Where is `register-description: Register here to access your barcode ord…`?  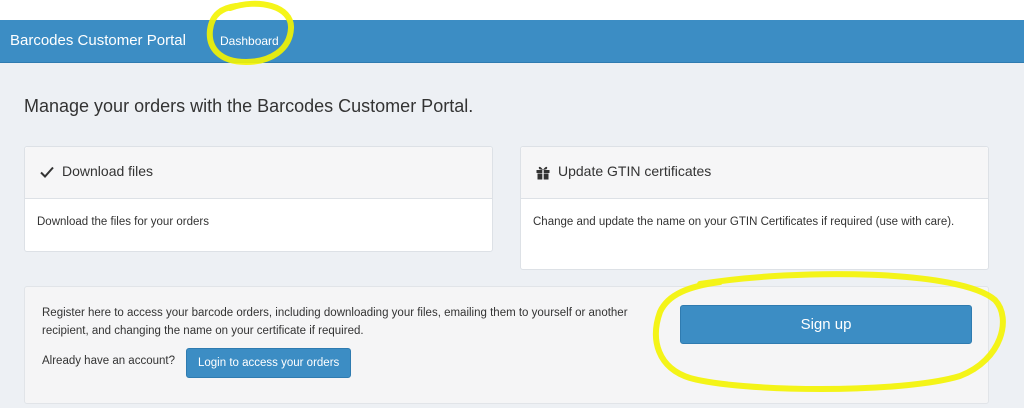
register-description: Register here to access your barcode ord… is located at coordinates (335, 322).